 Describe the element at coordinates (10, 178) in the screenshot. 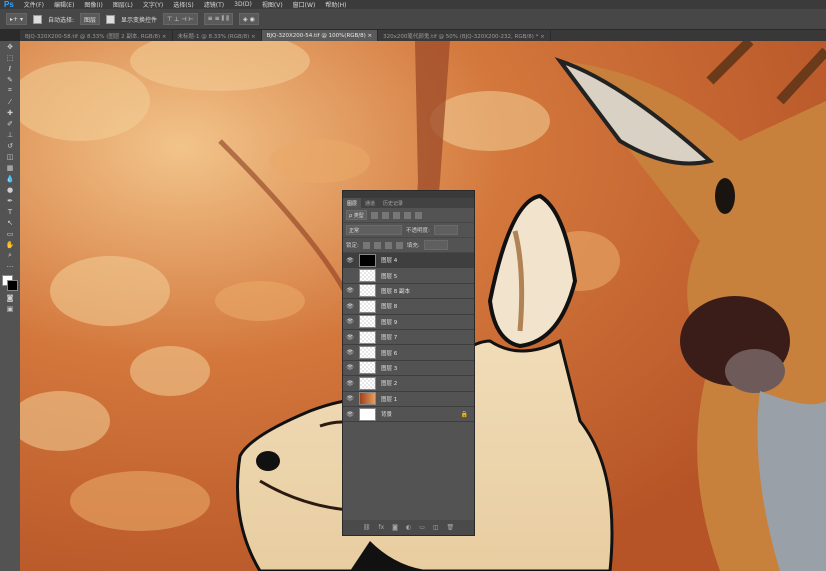

I see `blur-tool-icon: 💧` at that location.